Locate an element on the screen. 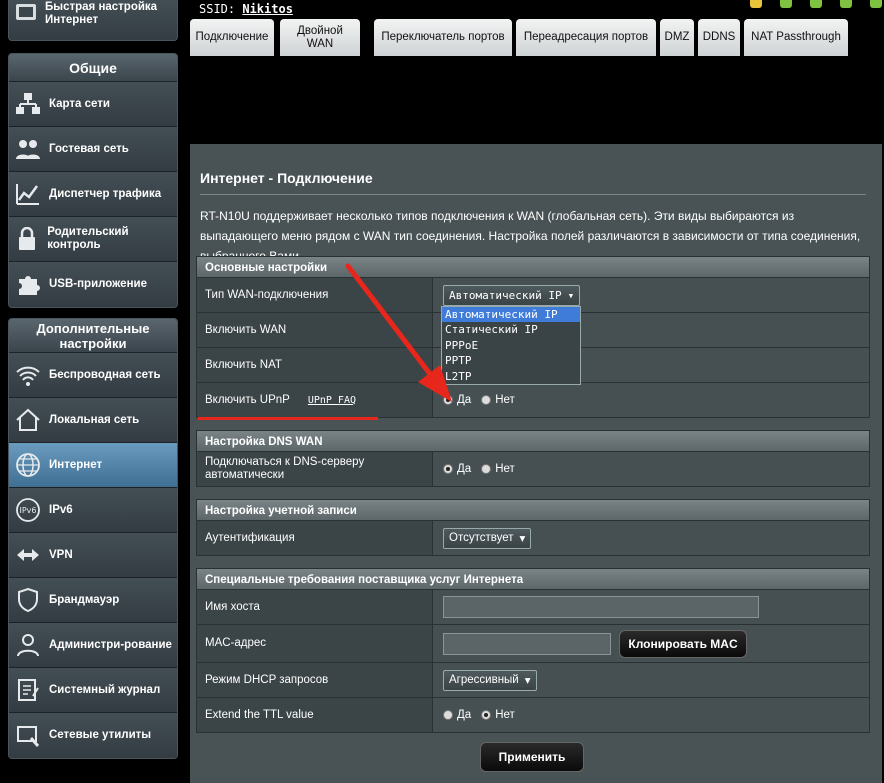 The height and width of the screenshot is (783, 884). sidebar-item-label: Сетевые утилиты is located at coordinates (100, 735).